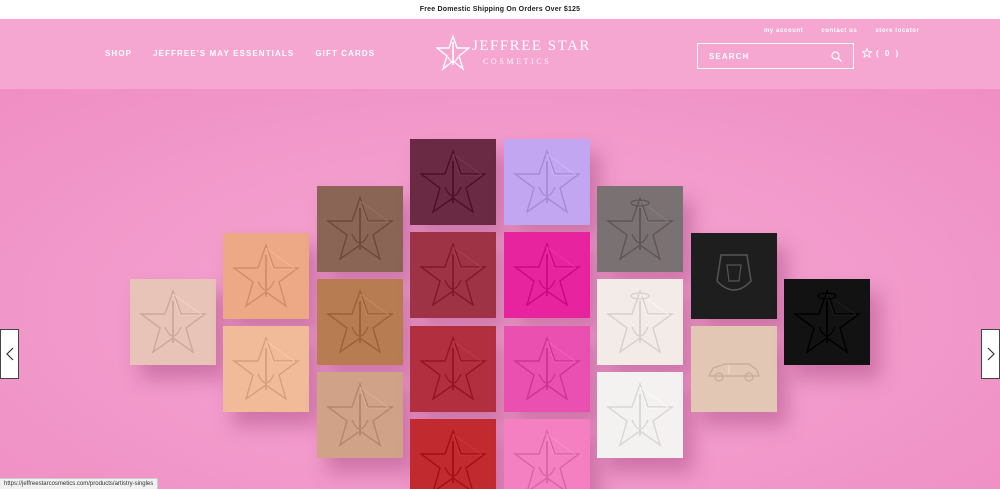  I want to click on cart-count: ( 0 ), so click(888, 53).